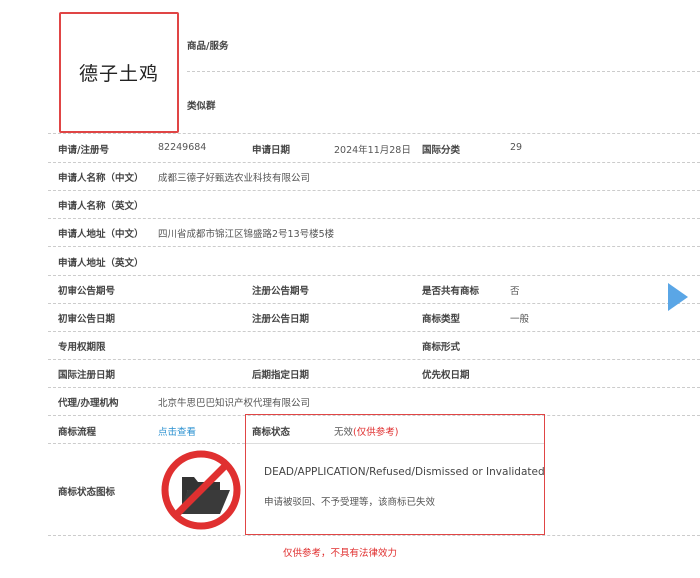 This screenshot has width=700, height=578. Describe the element at coordinates (441, 347) in the screenshot. I see `form-label: 商标形式` at that location.